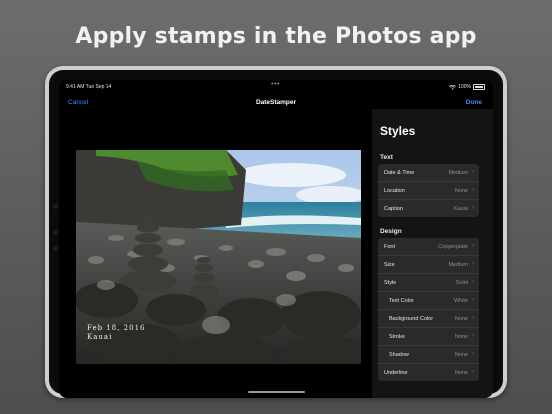  What do you see at coordinates (479, 87) in the screenshot?
I see `battery-icon` at bounding box center [479, 87].